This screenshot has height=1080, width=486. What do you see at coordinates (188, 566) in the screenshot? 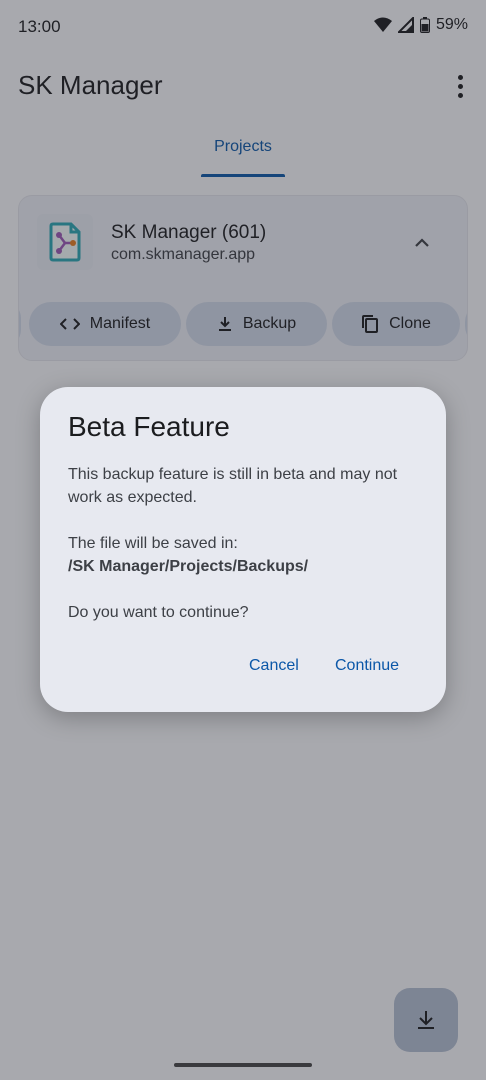
I see `dialog-path: /SK Manager/Projects/Backups/` at bounding box center [188, 566].